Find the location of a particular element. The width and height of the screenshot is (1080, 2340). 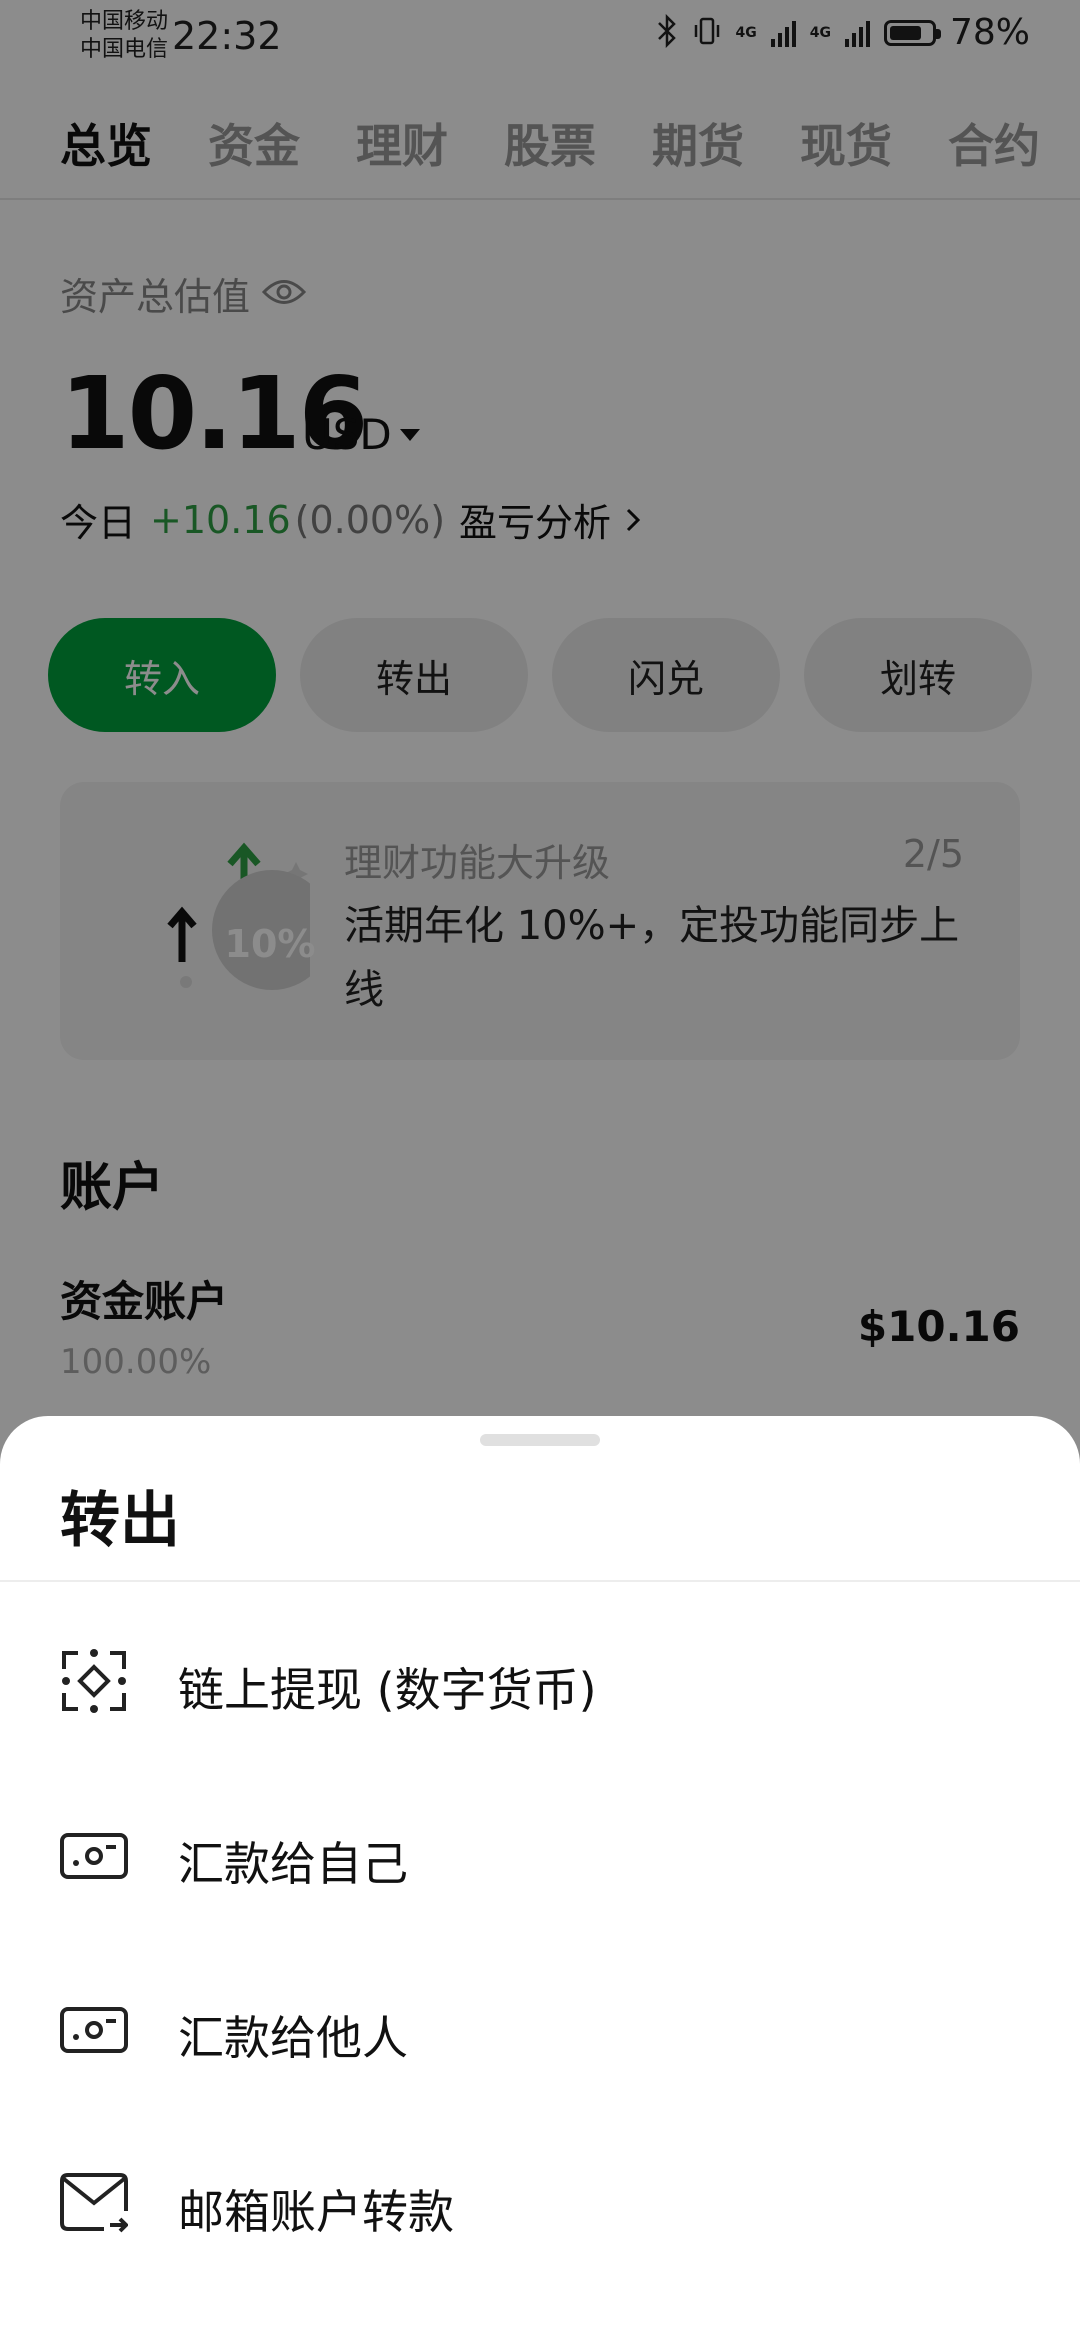

onchain-withdraw-option: 链上提现 (数字货币) is located at coordinates (540, 1681).